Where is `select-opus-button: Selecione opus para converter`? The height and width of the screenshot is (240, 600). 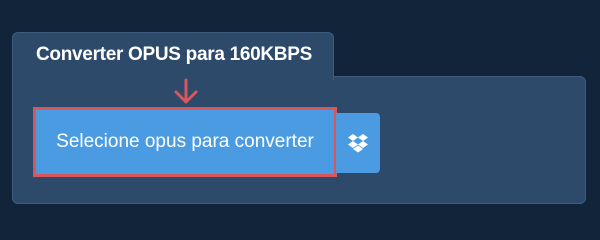 select-opus-button: Selecione opus para converter is located at coordinates (185, 142).